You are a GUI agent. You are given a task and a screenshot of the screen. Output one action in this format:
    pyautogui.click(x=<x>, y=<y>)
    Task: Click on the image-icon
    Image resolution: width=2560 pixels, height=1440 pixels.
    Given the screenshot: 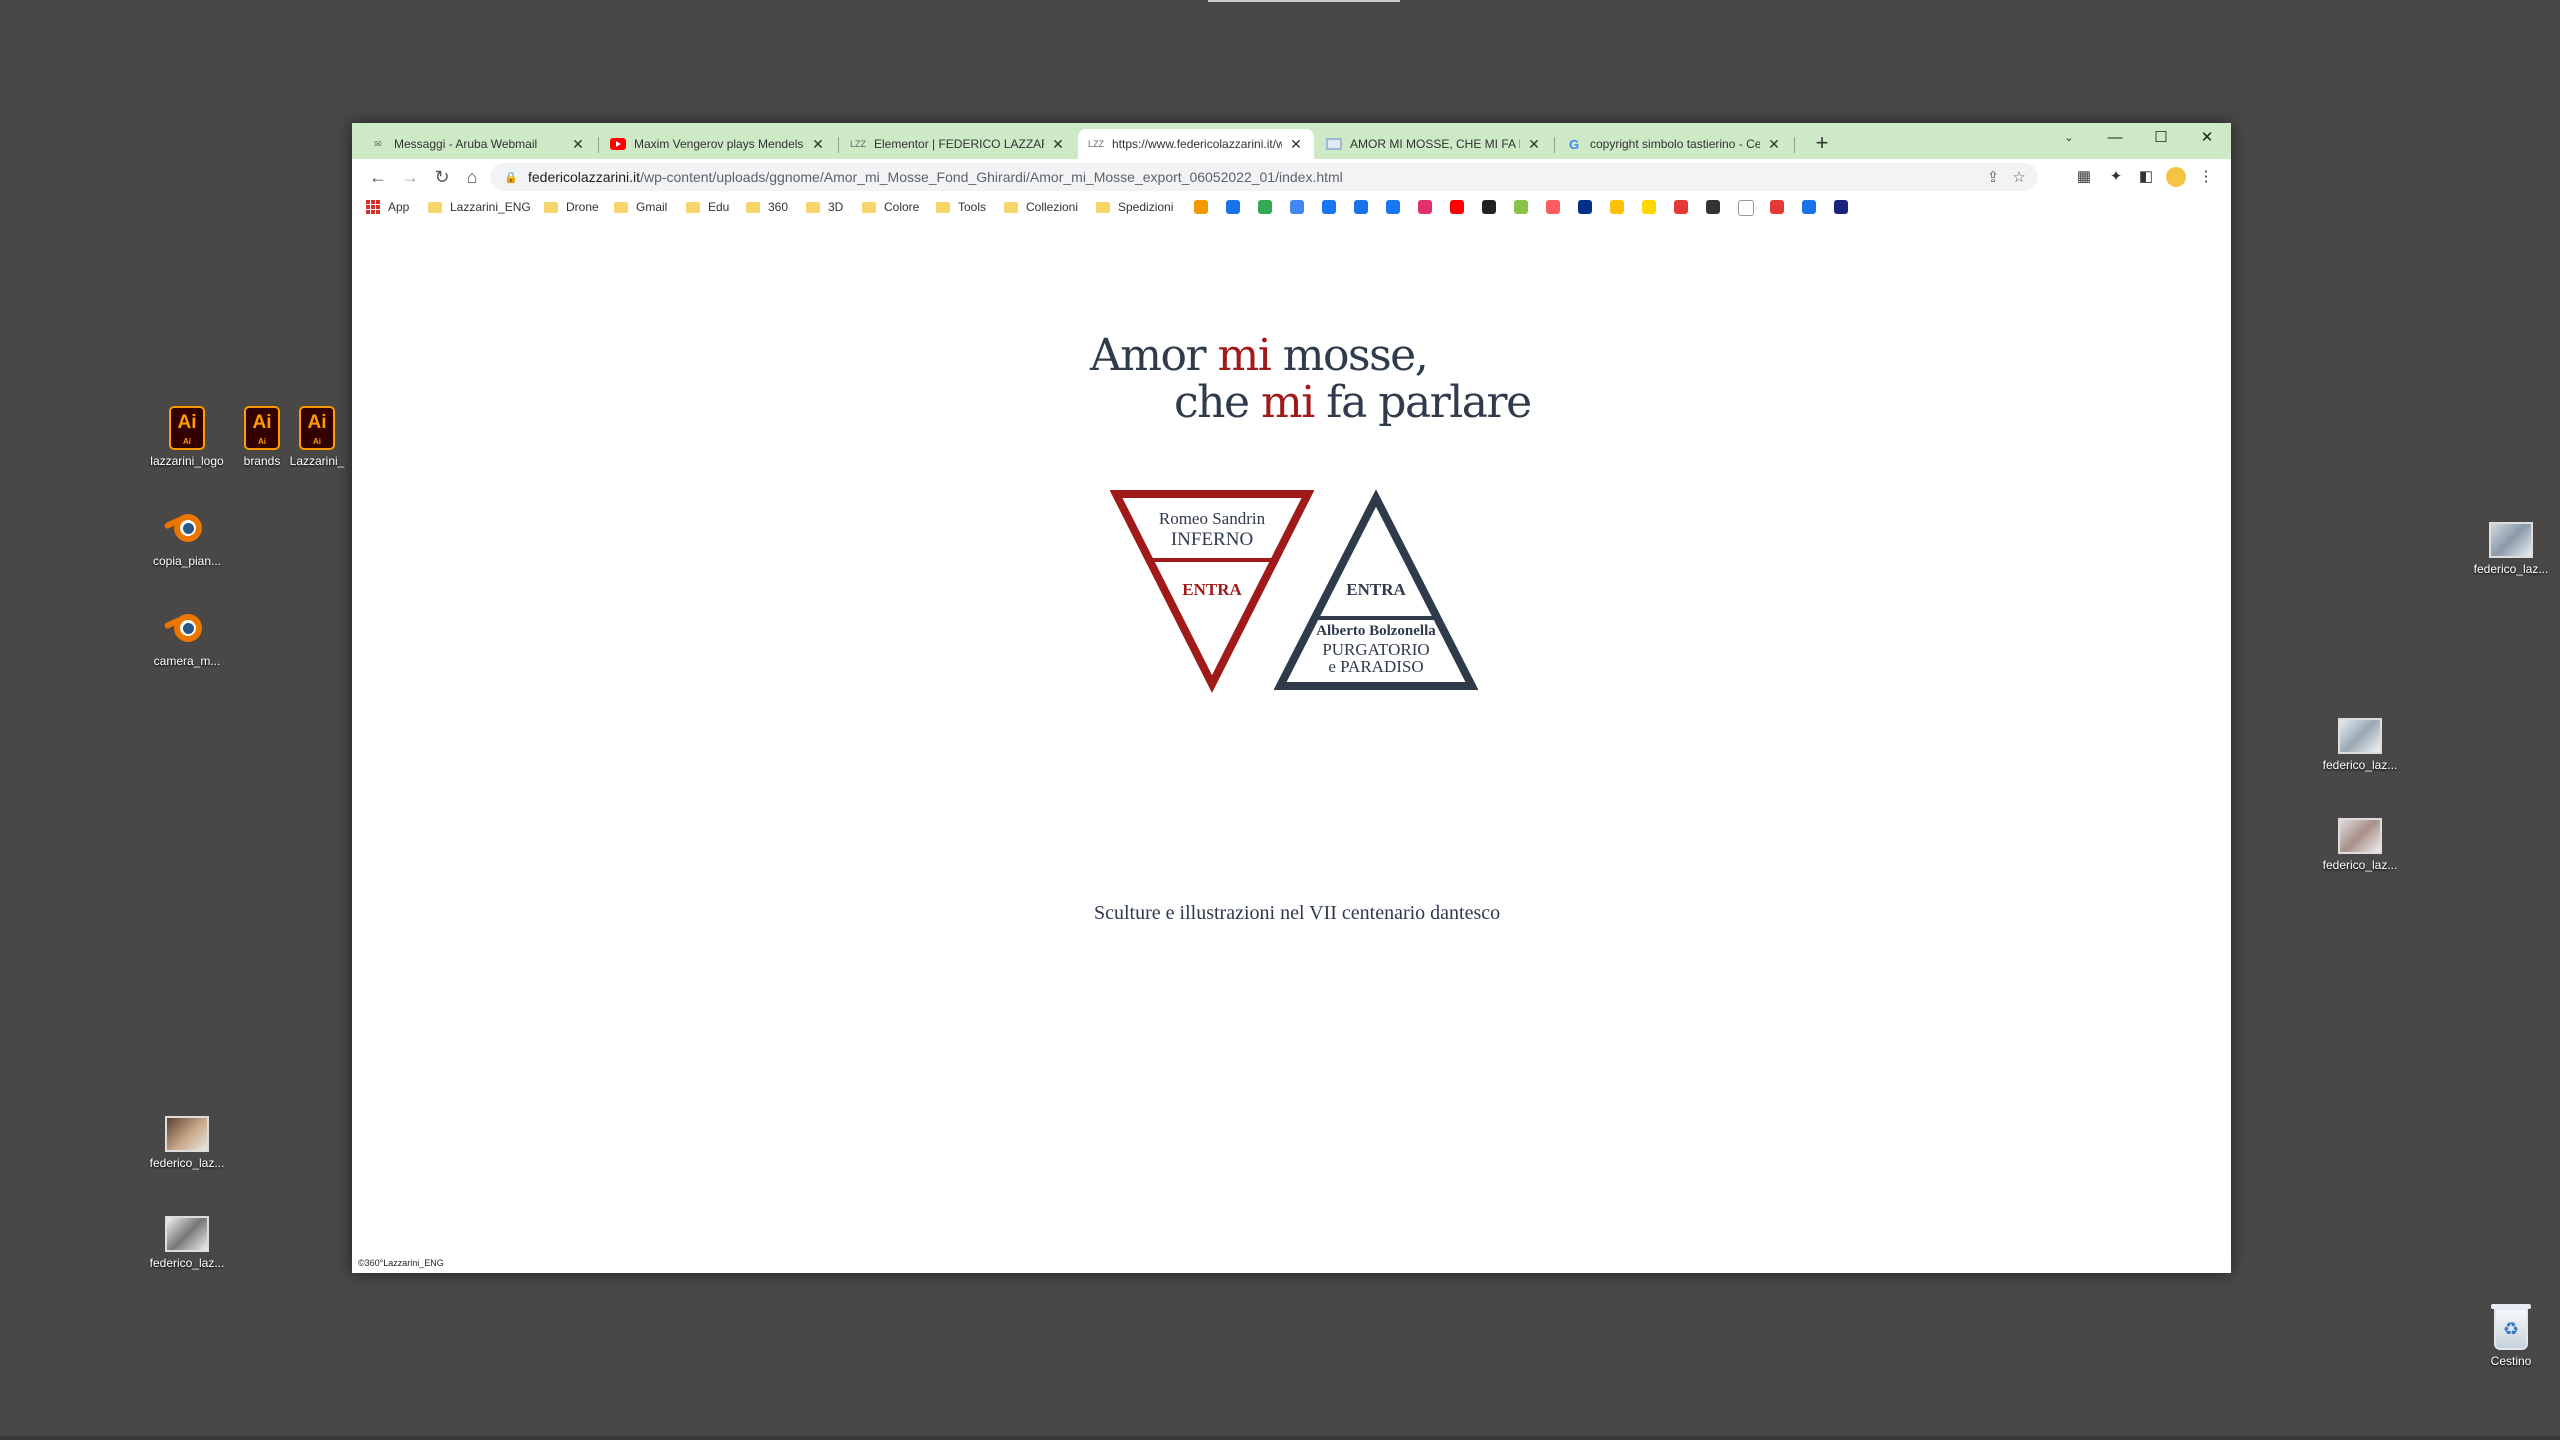 What is the action you would take?
    pyautogui.click(x=1334, y=144)
    